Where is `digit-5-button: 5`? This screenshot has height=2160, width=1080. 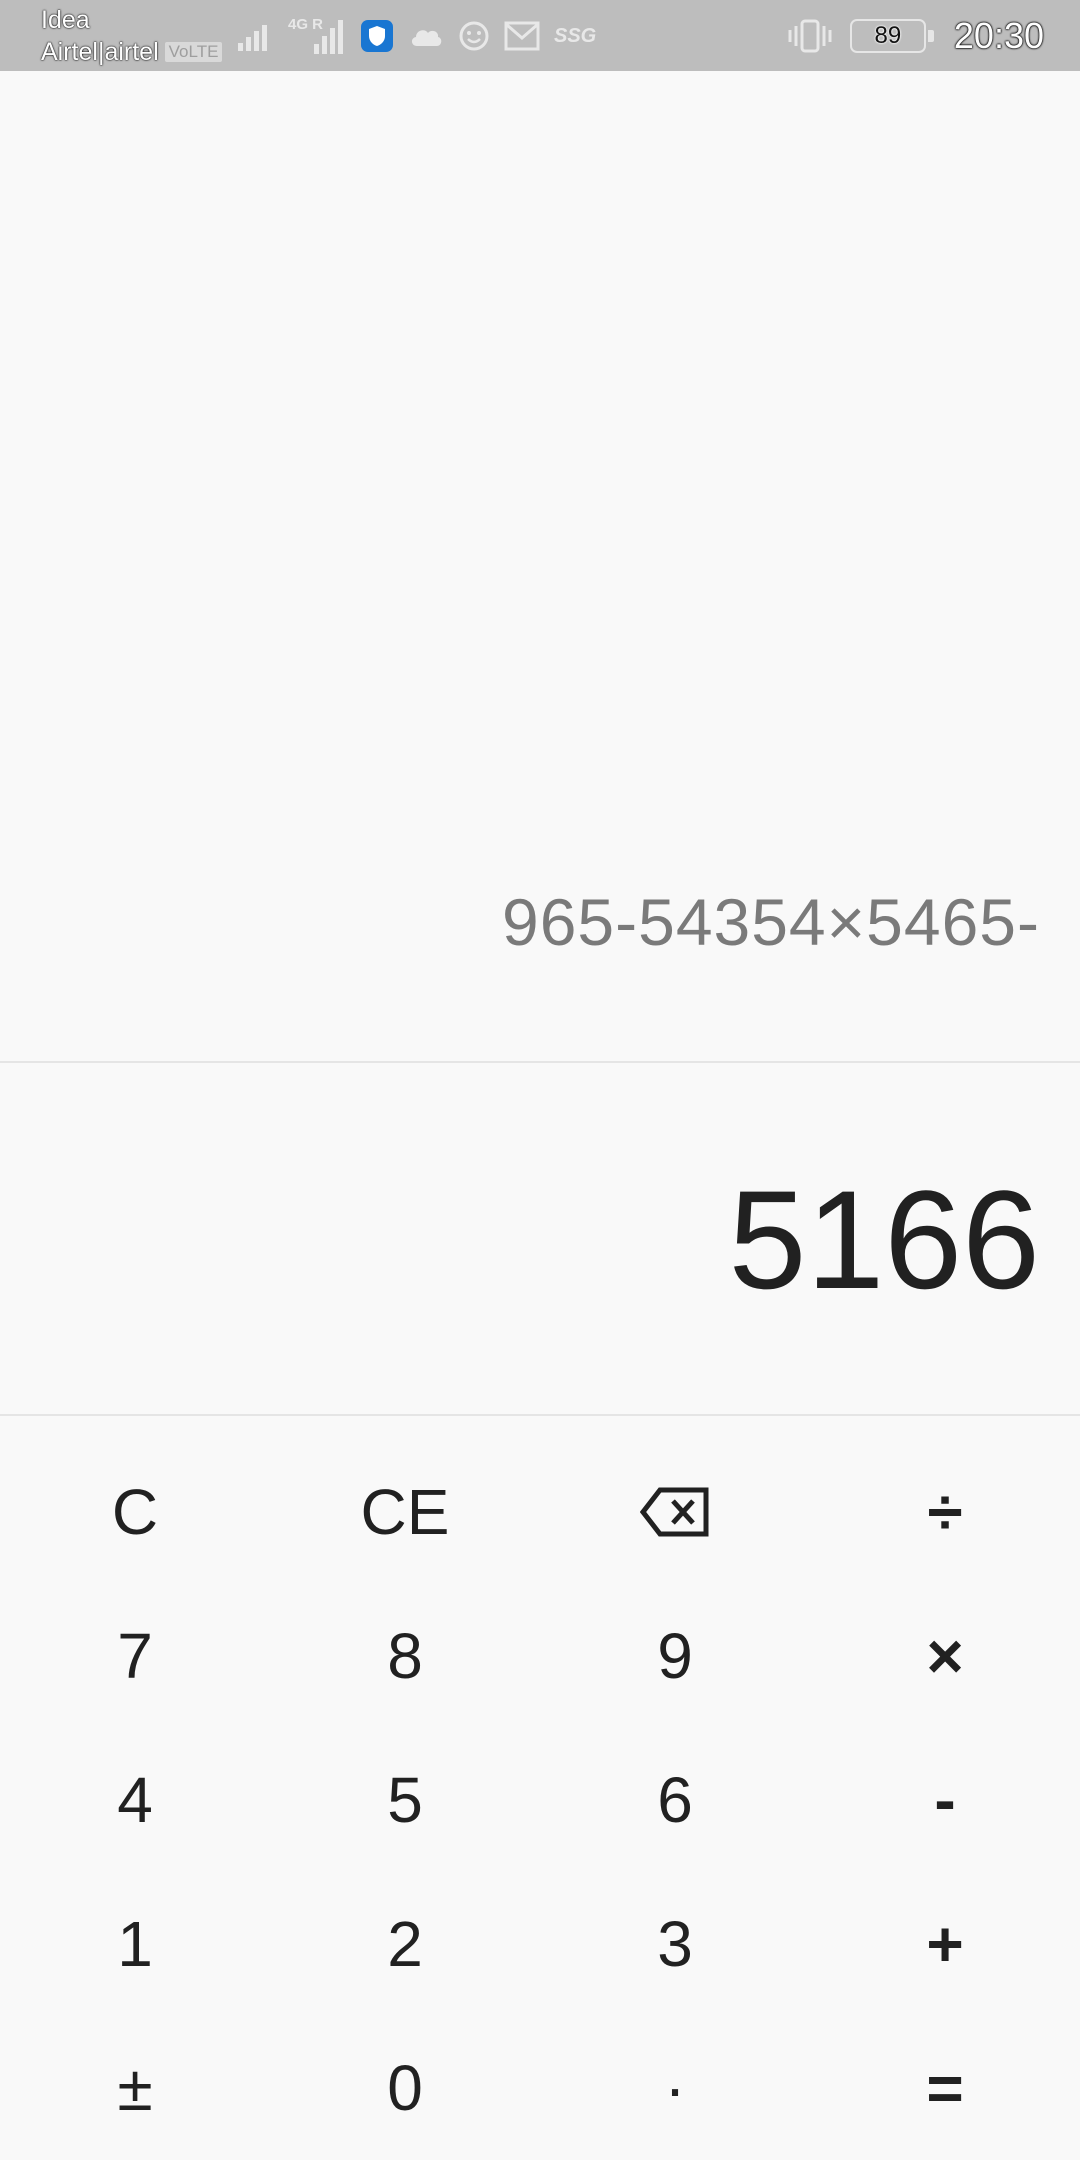 digit-5-button: 5 is located at coordinates (405, 1800).